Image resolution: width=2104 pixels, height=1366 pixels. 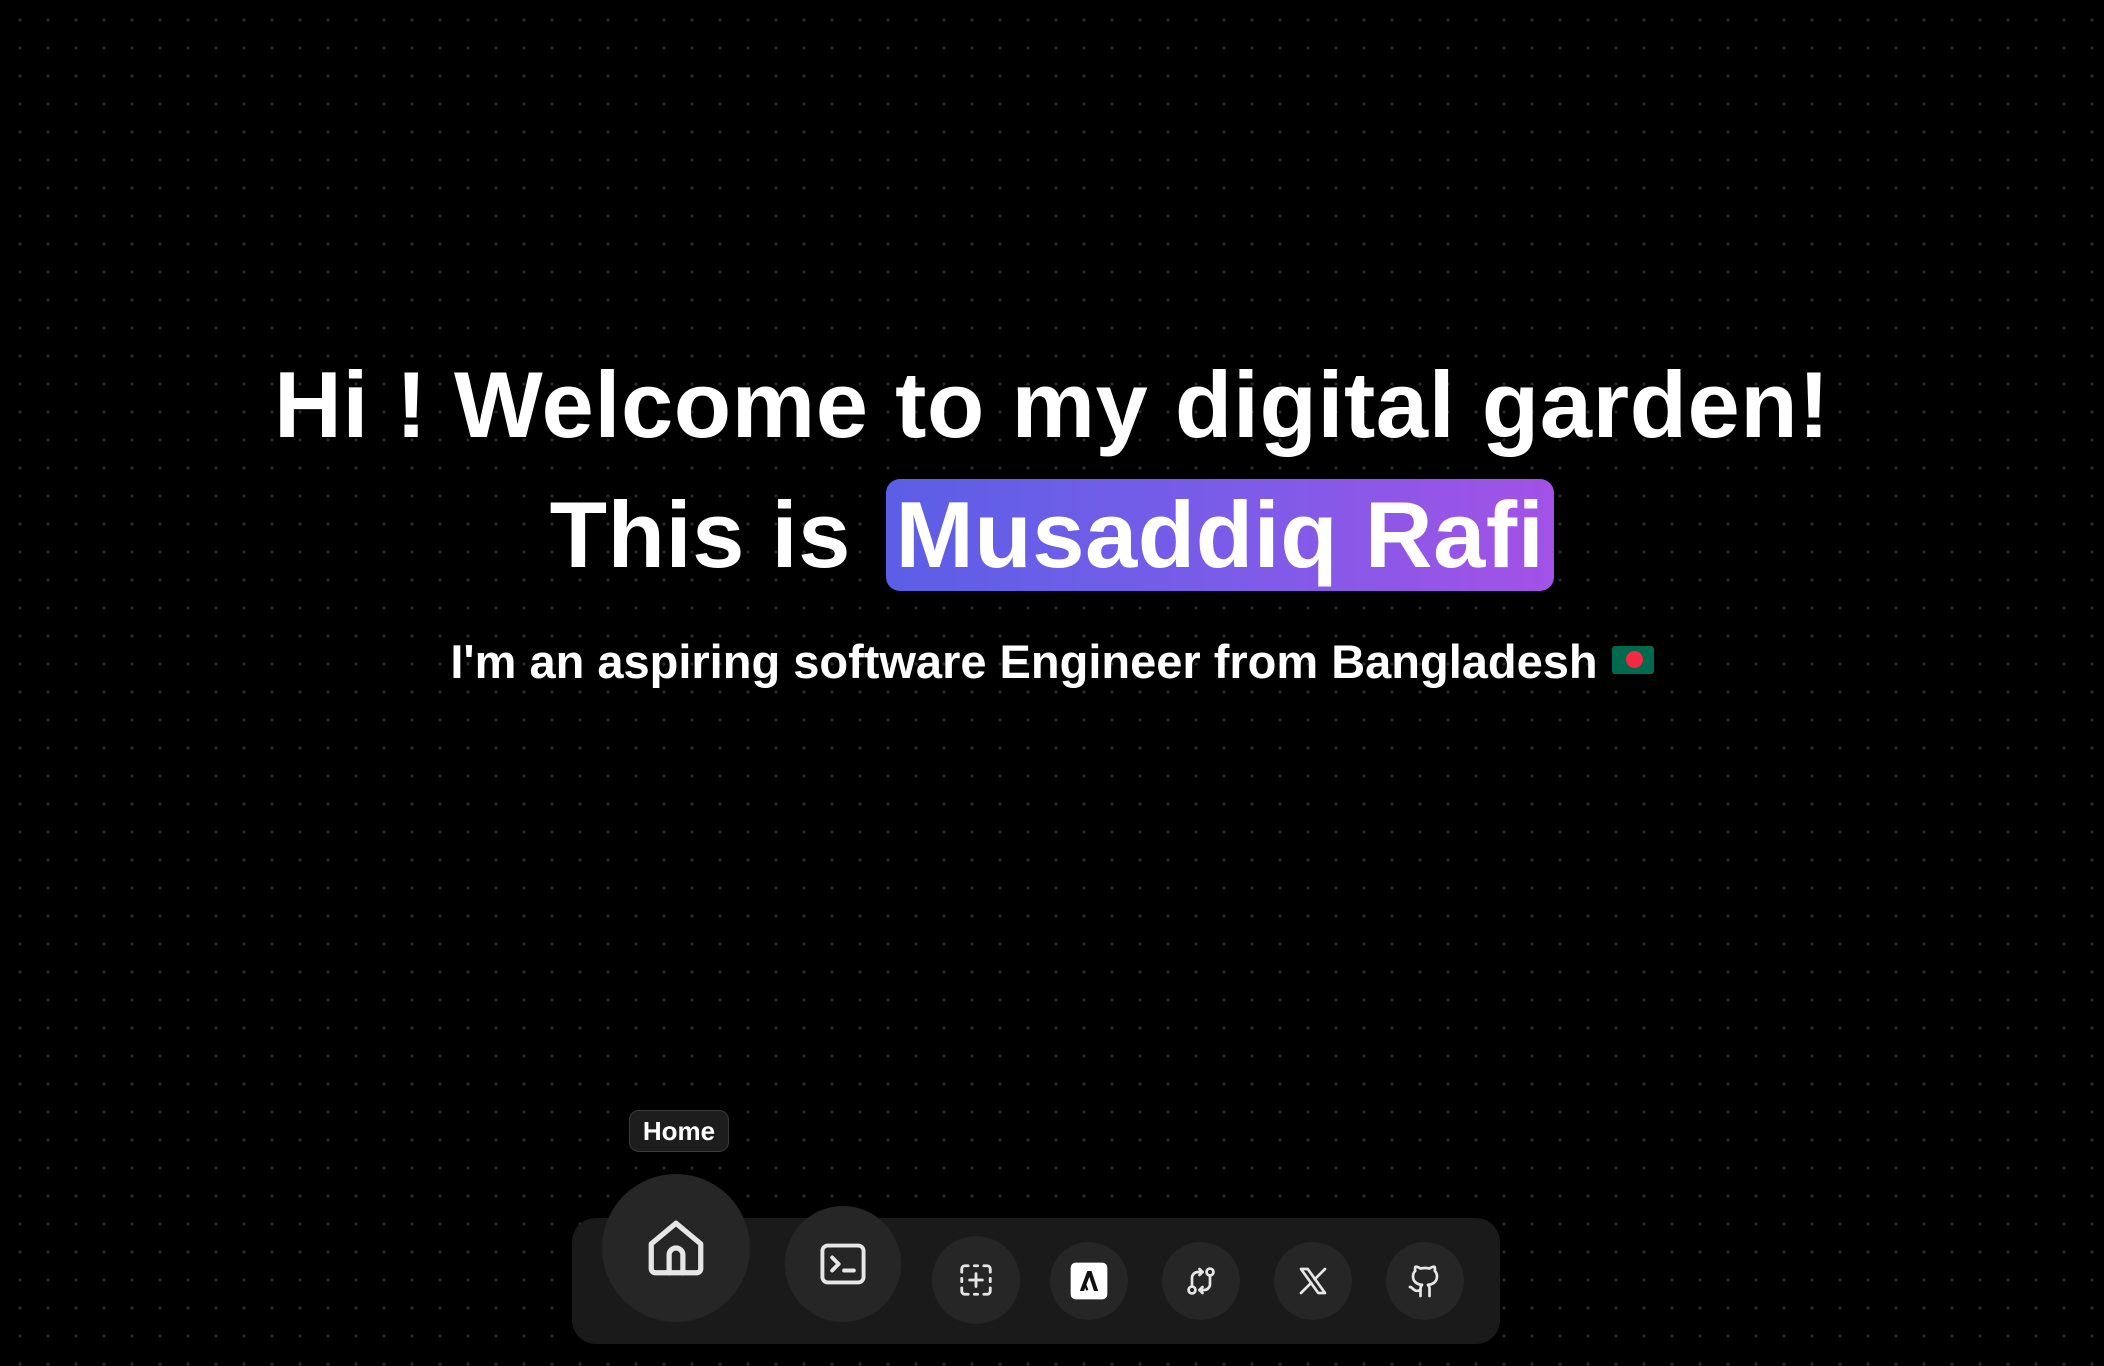 I want to click on dock-tooltip: Home, so click(x=679, y=1131).